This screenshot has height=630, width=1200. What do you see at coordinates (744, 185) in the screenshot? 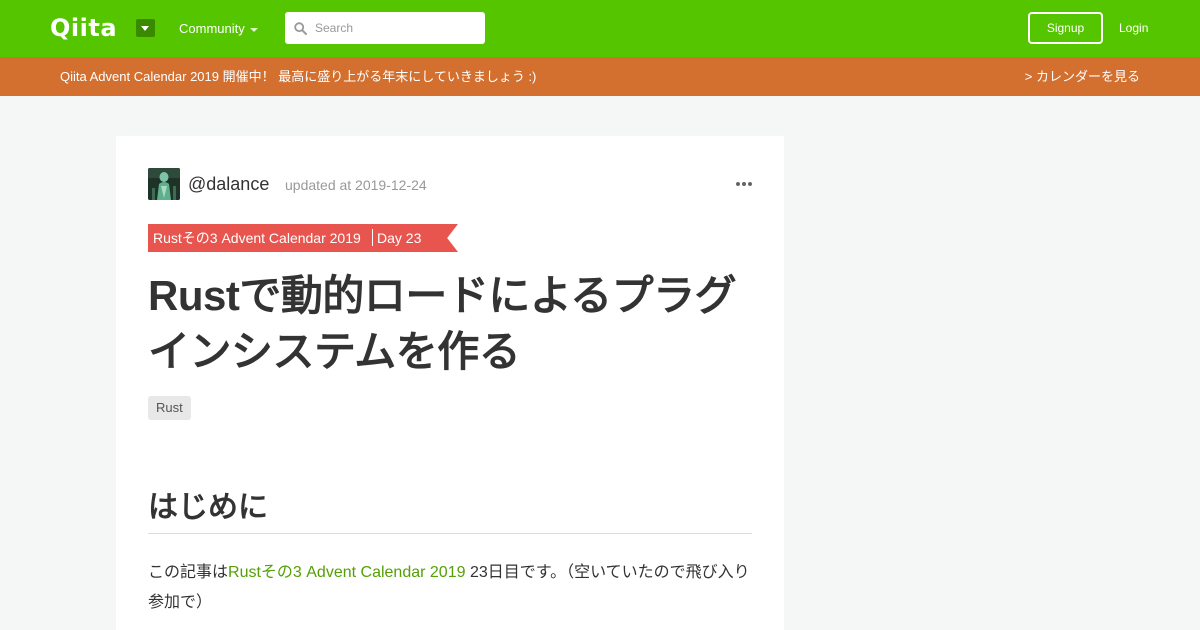
I see `more-options-icon` at bounding box center [744, 185].